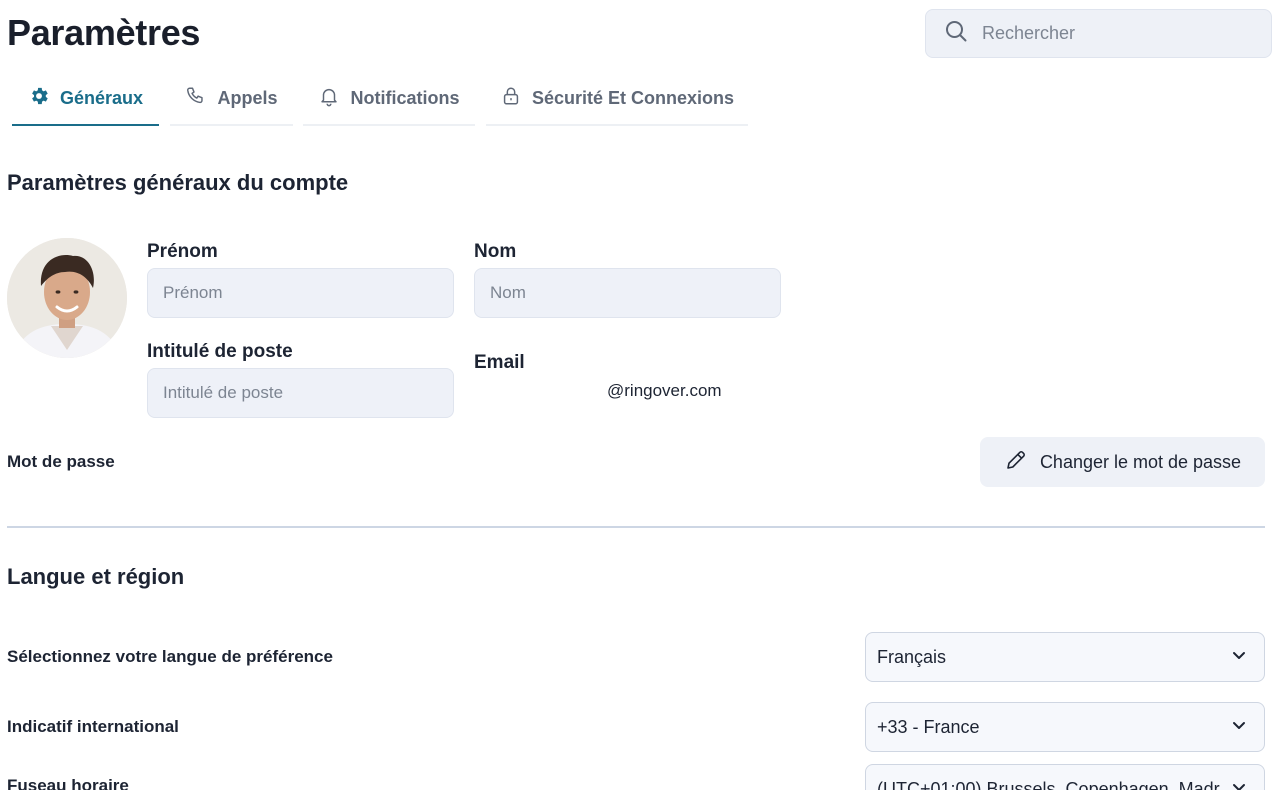 This screenshot has width=1273, height=790. I want to click on timezone-label: Fuseau horaire, so click(68, 783).